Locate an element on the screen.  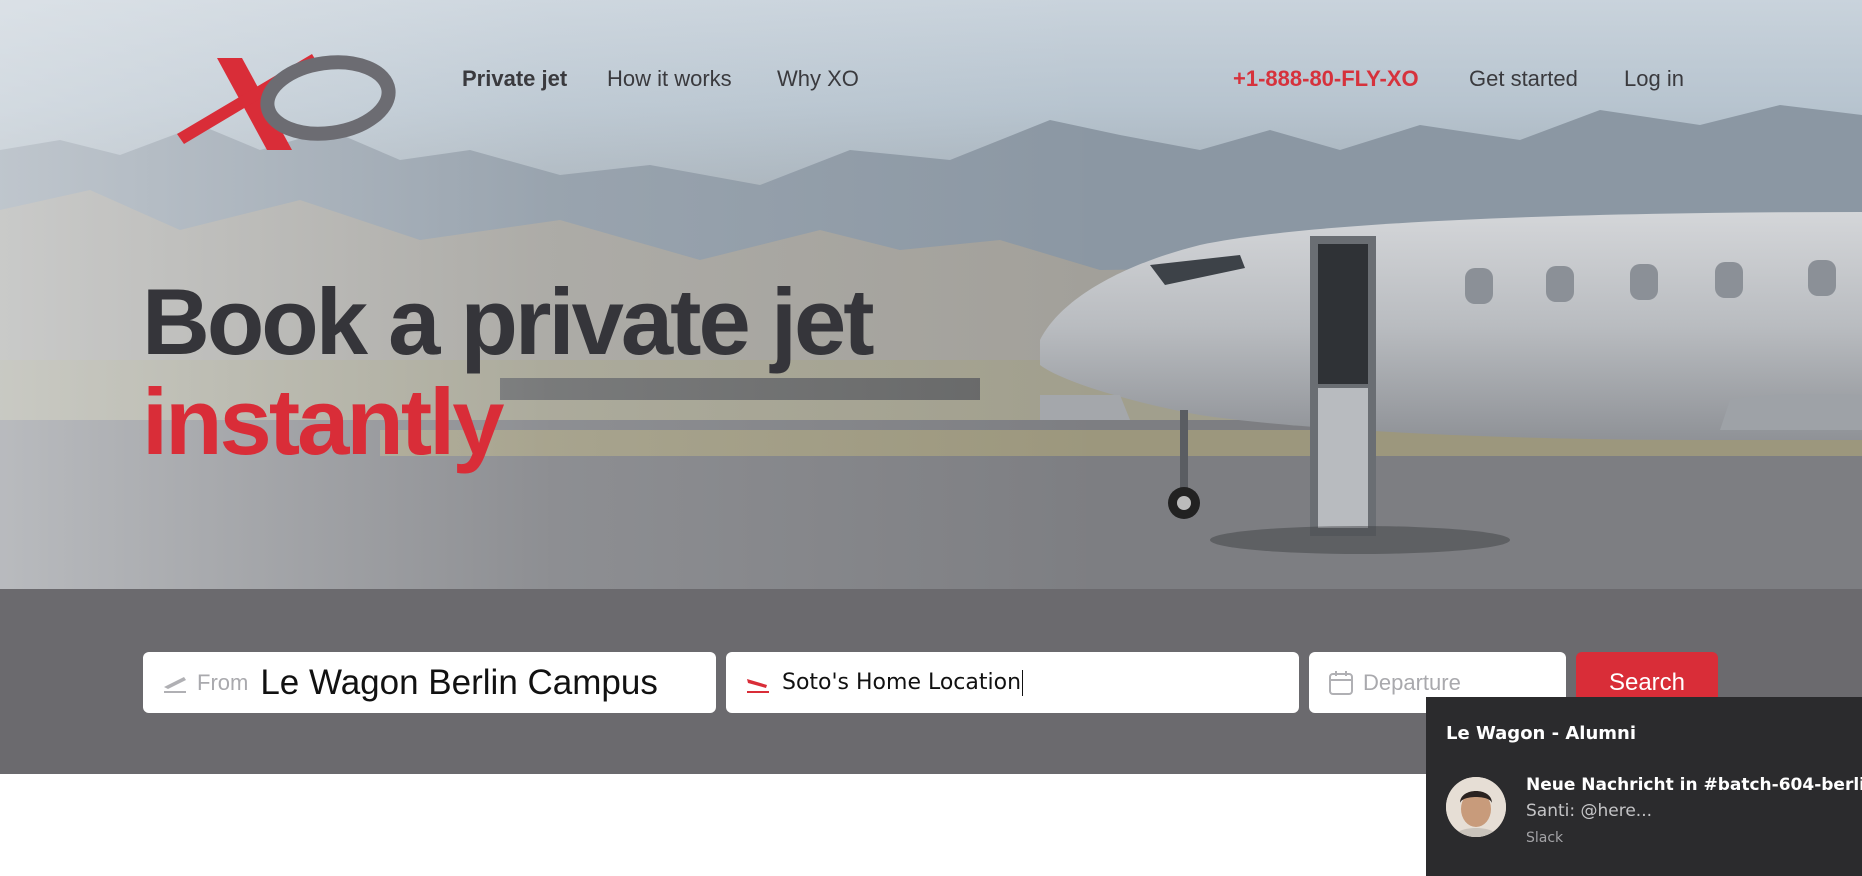
notification-source: Slack is located at coordinates (1545, 838).